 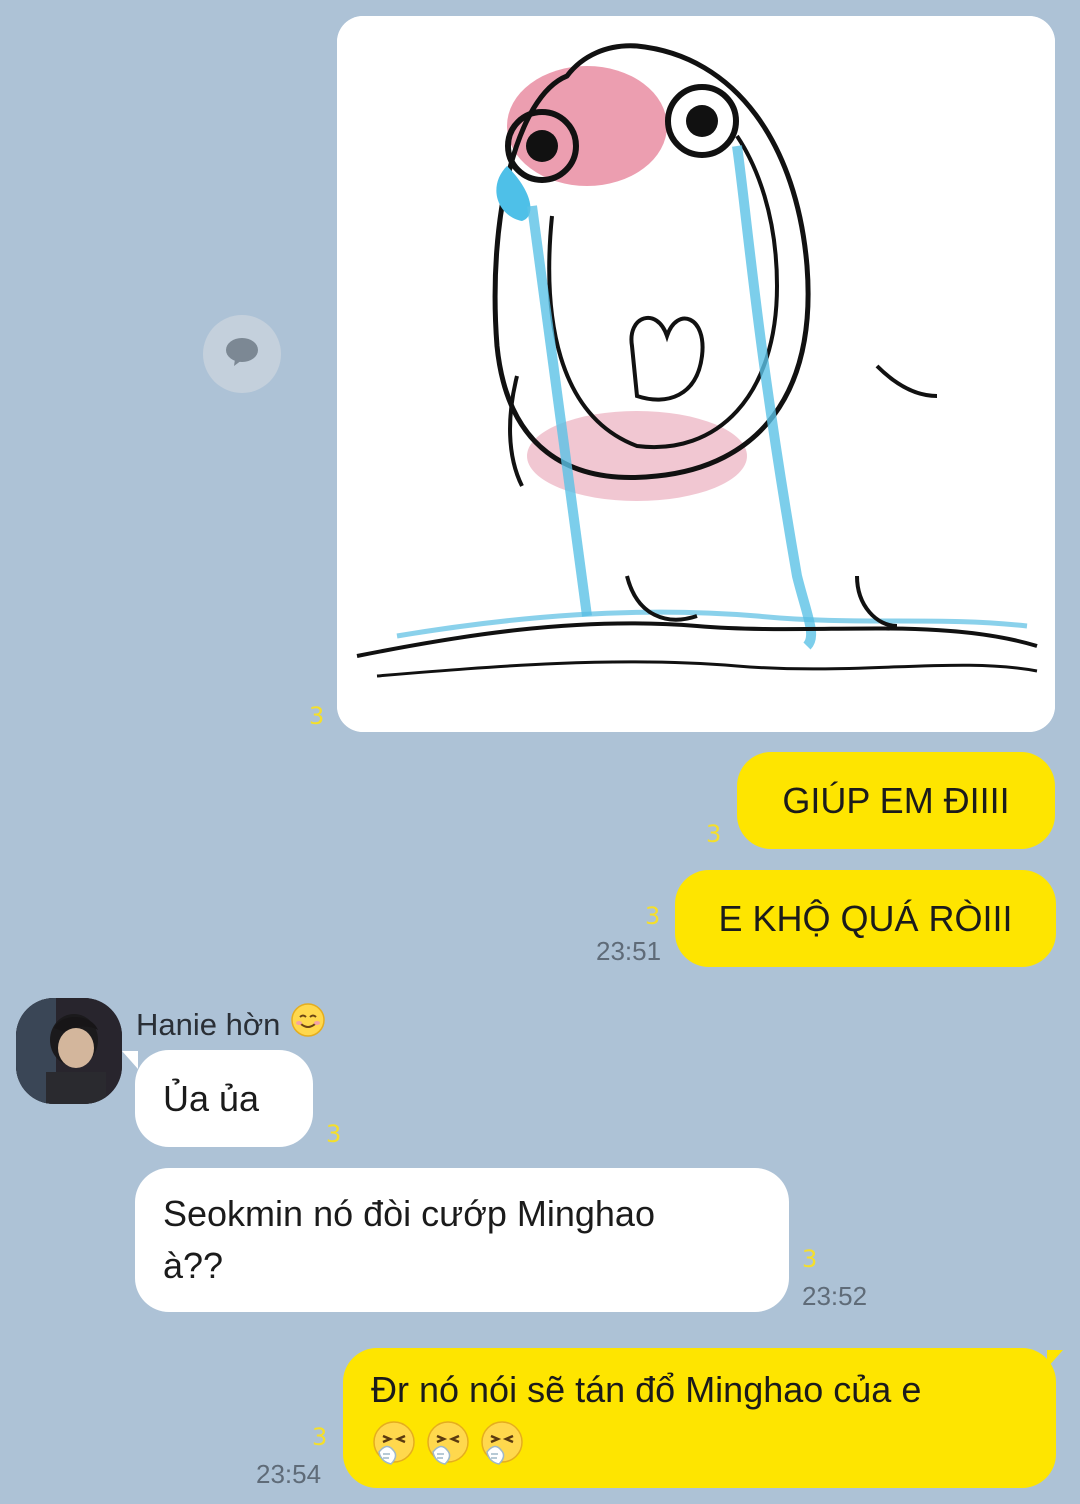 What do you see at coordinates (231, 1024) in the screenshot?
I see `contact-name: Hanie hờn` at bounding box center [231, 1024].